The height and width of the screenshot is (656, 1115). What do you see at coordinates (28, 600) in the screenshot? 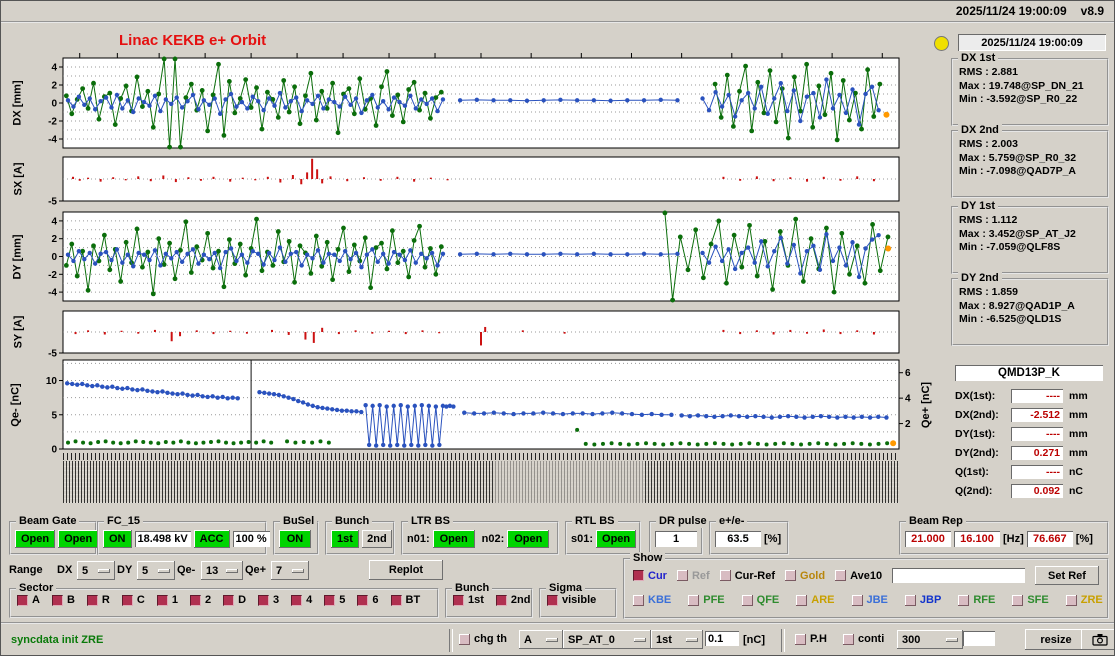
I see `sector-a-checkbox: A` at bounding box center [28, 600].